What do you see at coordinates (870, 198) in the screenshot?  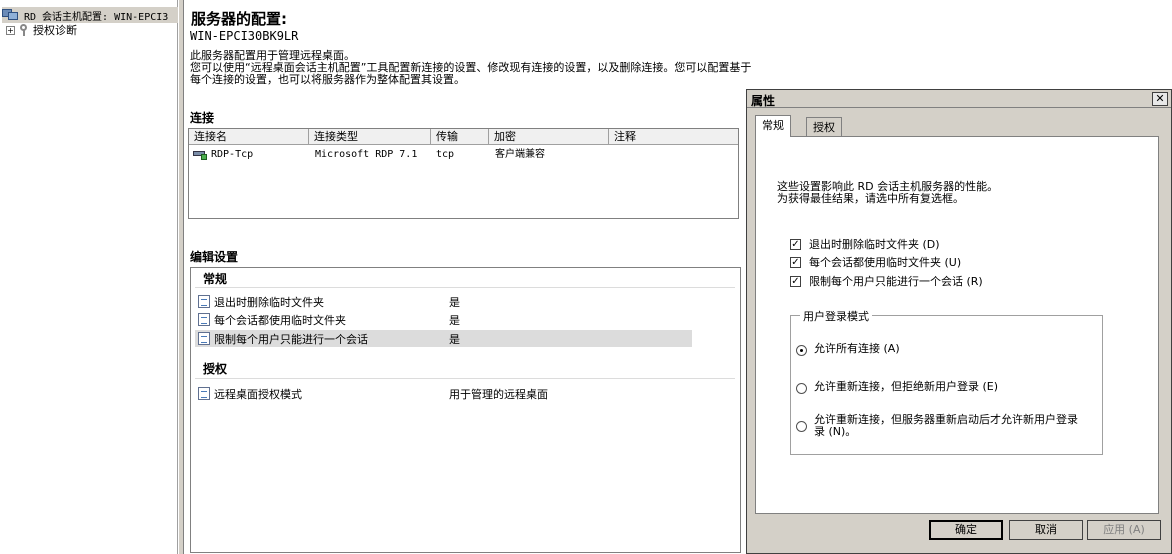 I see `intro-text: 为获得最佳结果，请选中所有复选框。` at bounding box center [870, 198].